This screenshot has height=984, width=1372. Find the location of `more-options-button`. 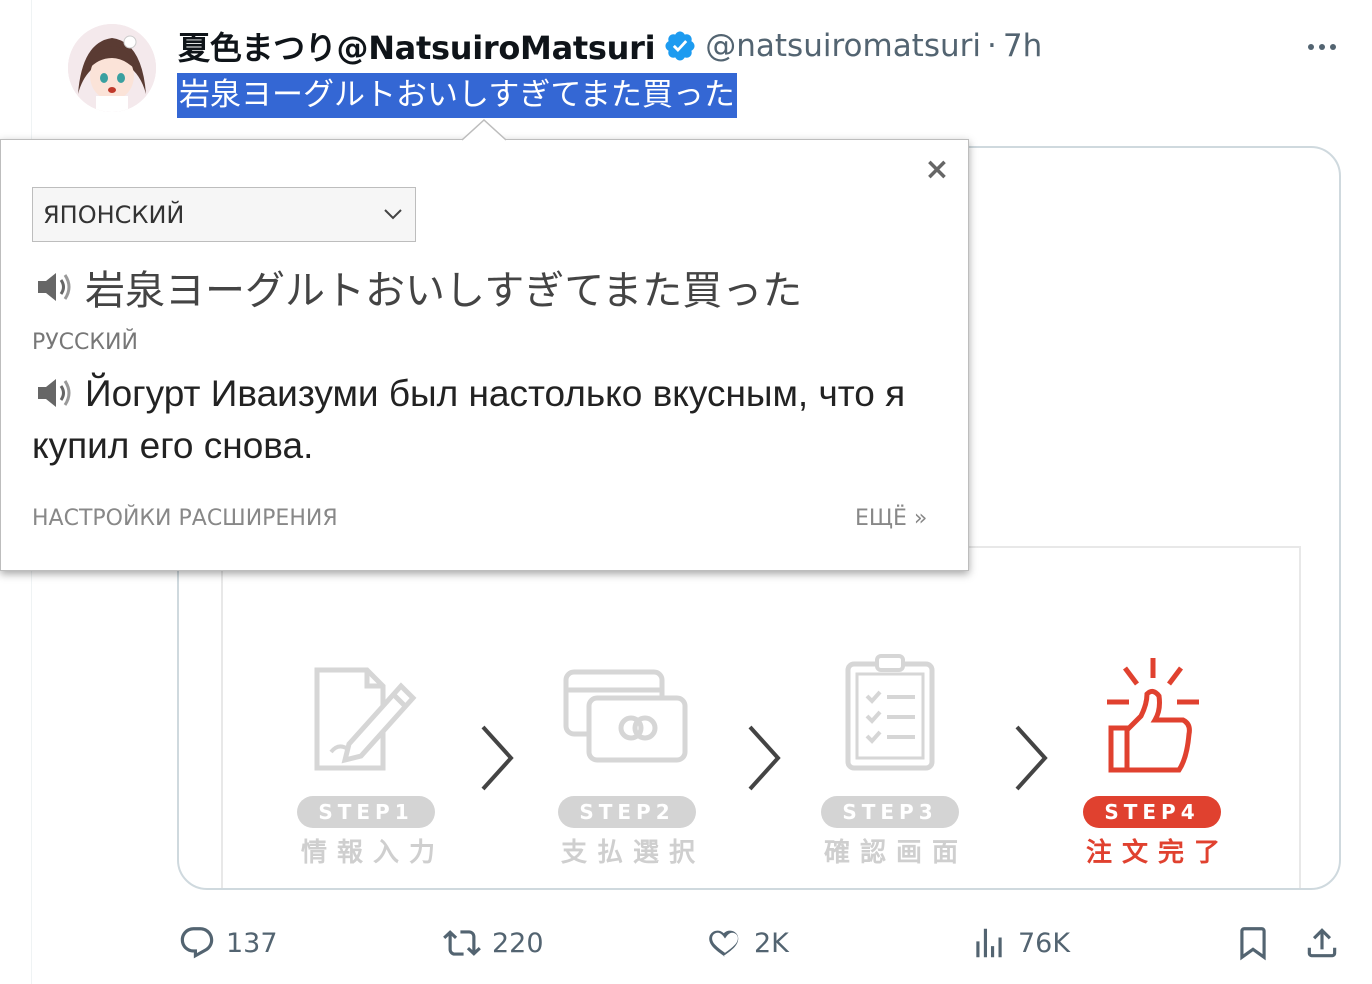

more-options-button is located at coordinates (1322, 47).